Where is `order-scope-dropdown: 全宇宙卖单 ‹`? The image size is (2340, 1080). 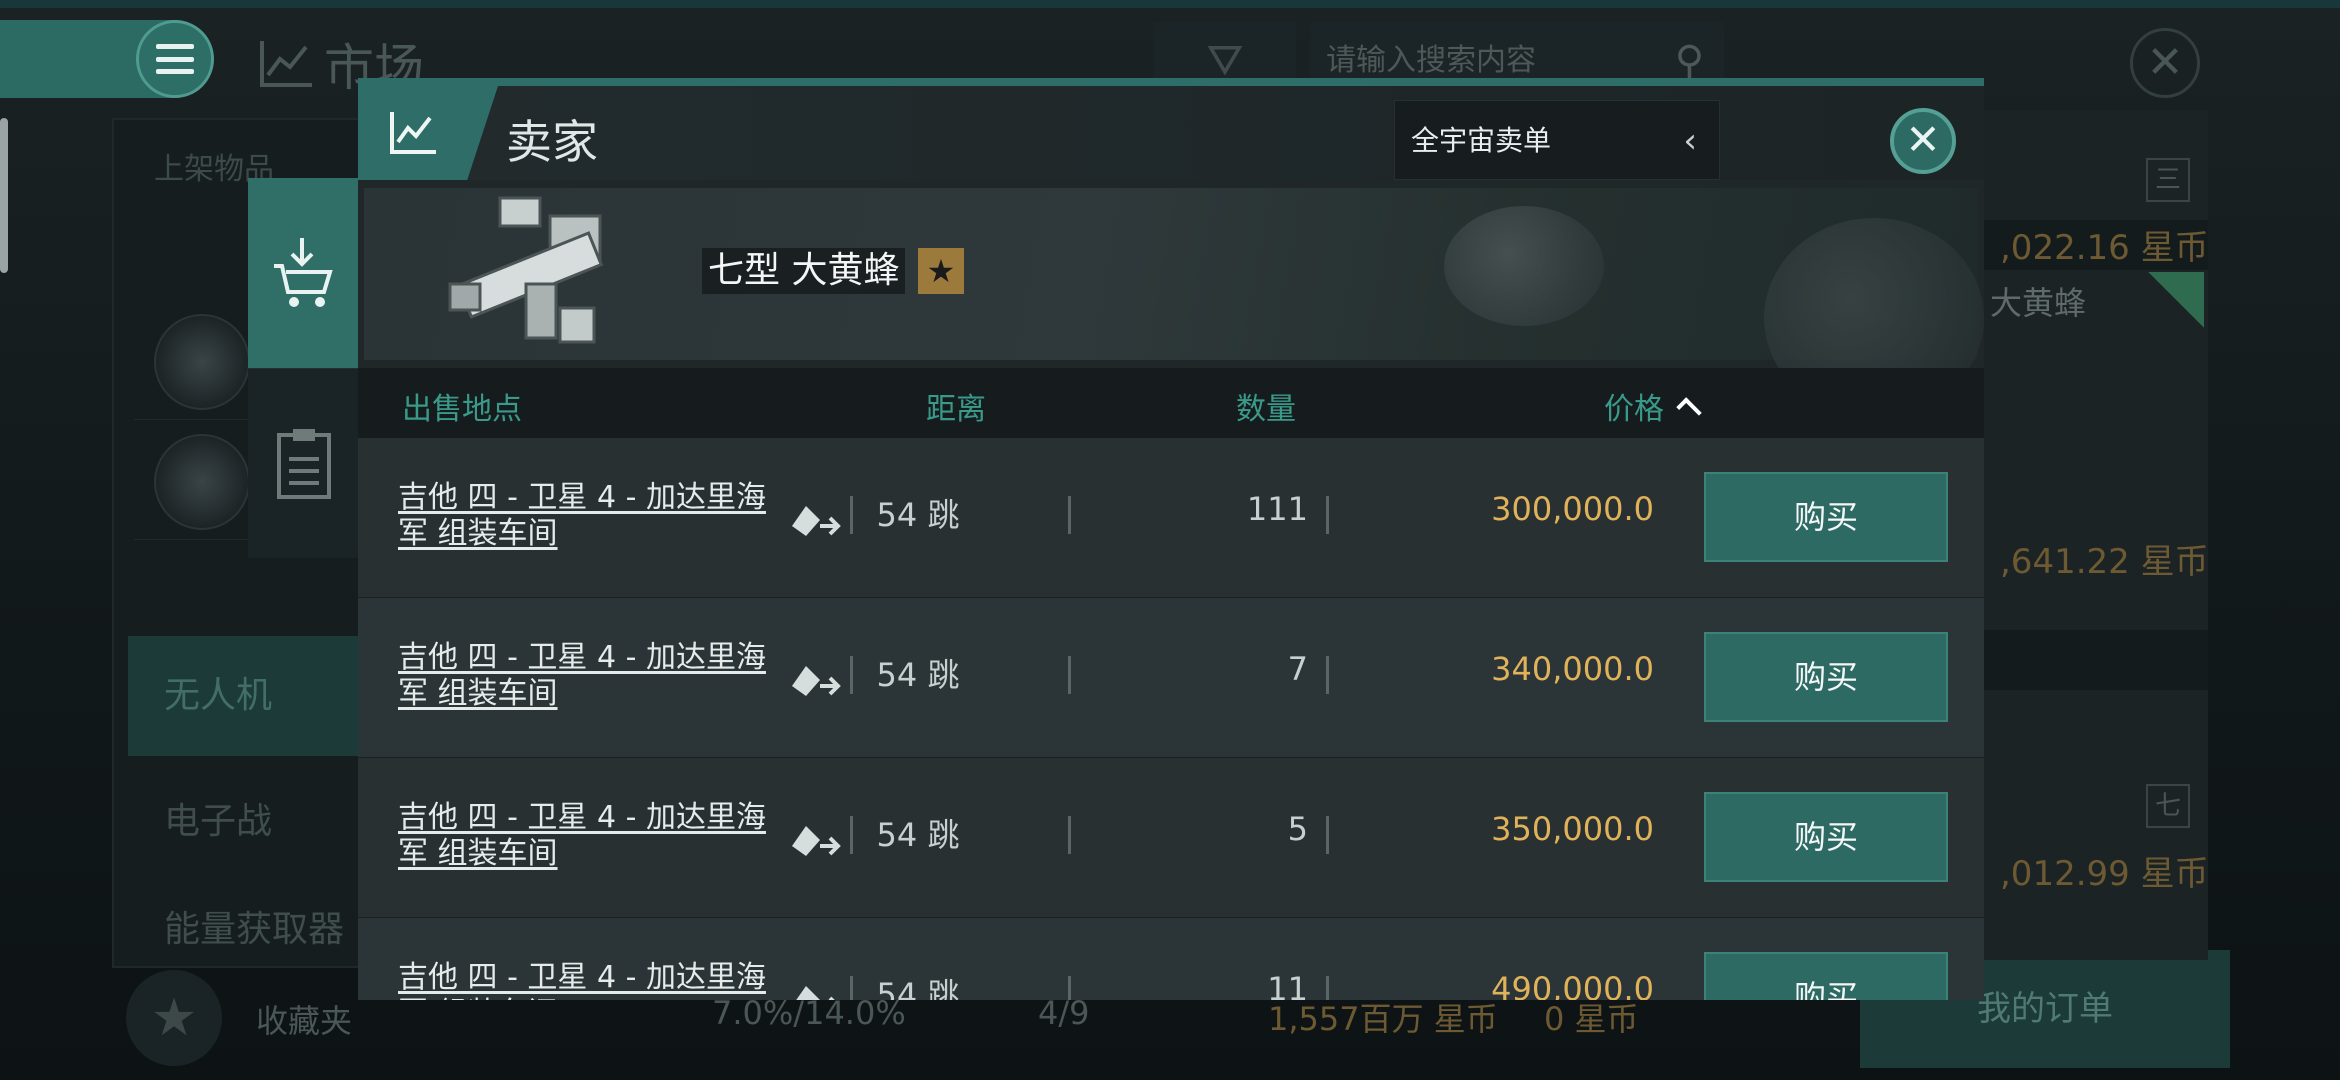
order-scope-dropdown: 全宇宙卖单 ‹ is located at coordinates (1557, 140).